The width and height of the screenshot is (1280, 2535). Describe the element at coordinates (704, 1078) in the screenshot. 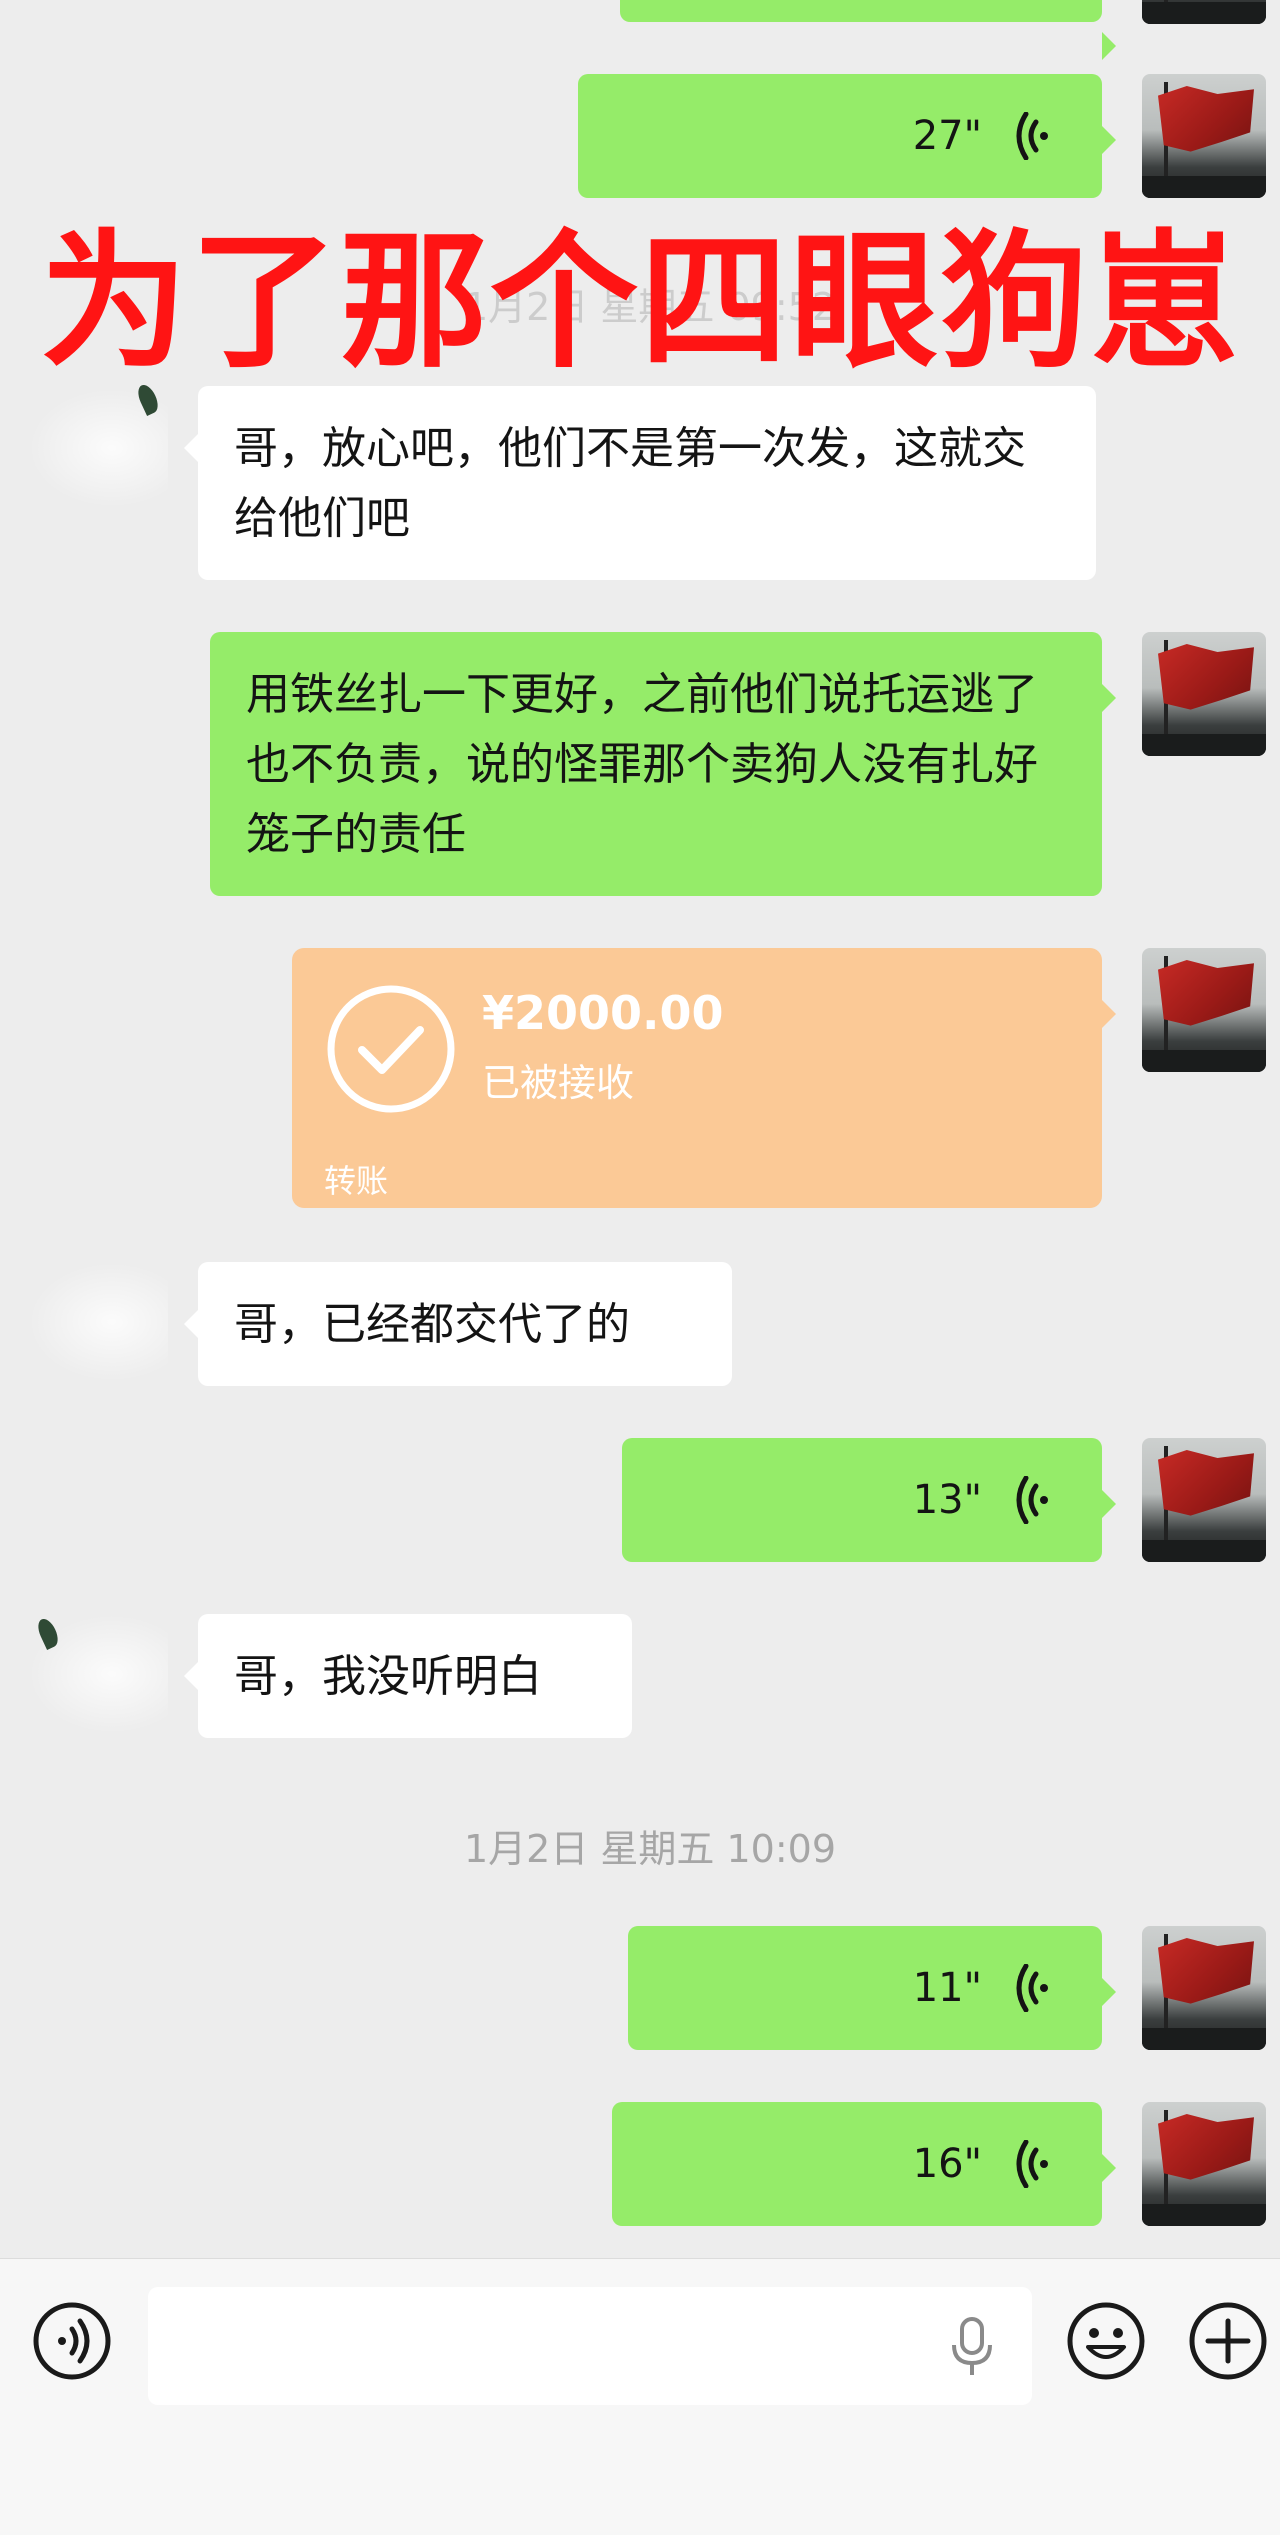

I see `transfer-card: ¥2000.00 已被接收 转账` at that location.